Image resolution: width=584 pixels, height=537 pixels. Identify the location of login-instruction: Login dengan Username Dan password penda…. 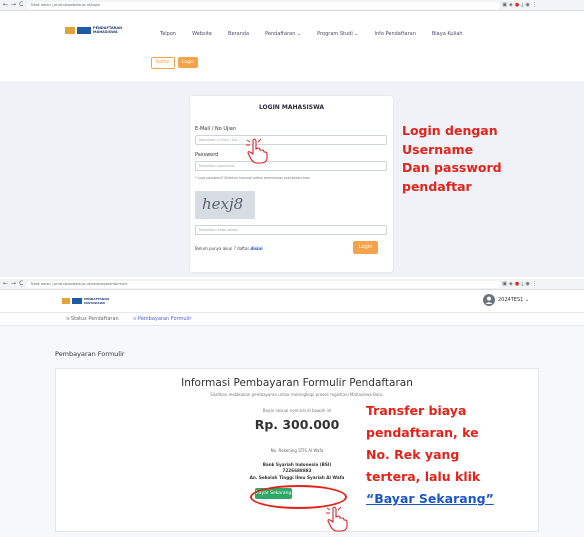
(452, 159).